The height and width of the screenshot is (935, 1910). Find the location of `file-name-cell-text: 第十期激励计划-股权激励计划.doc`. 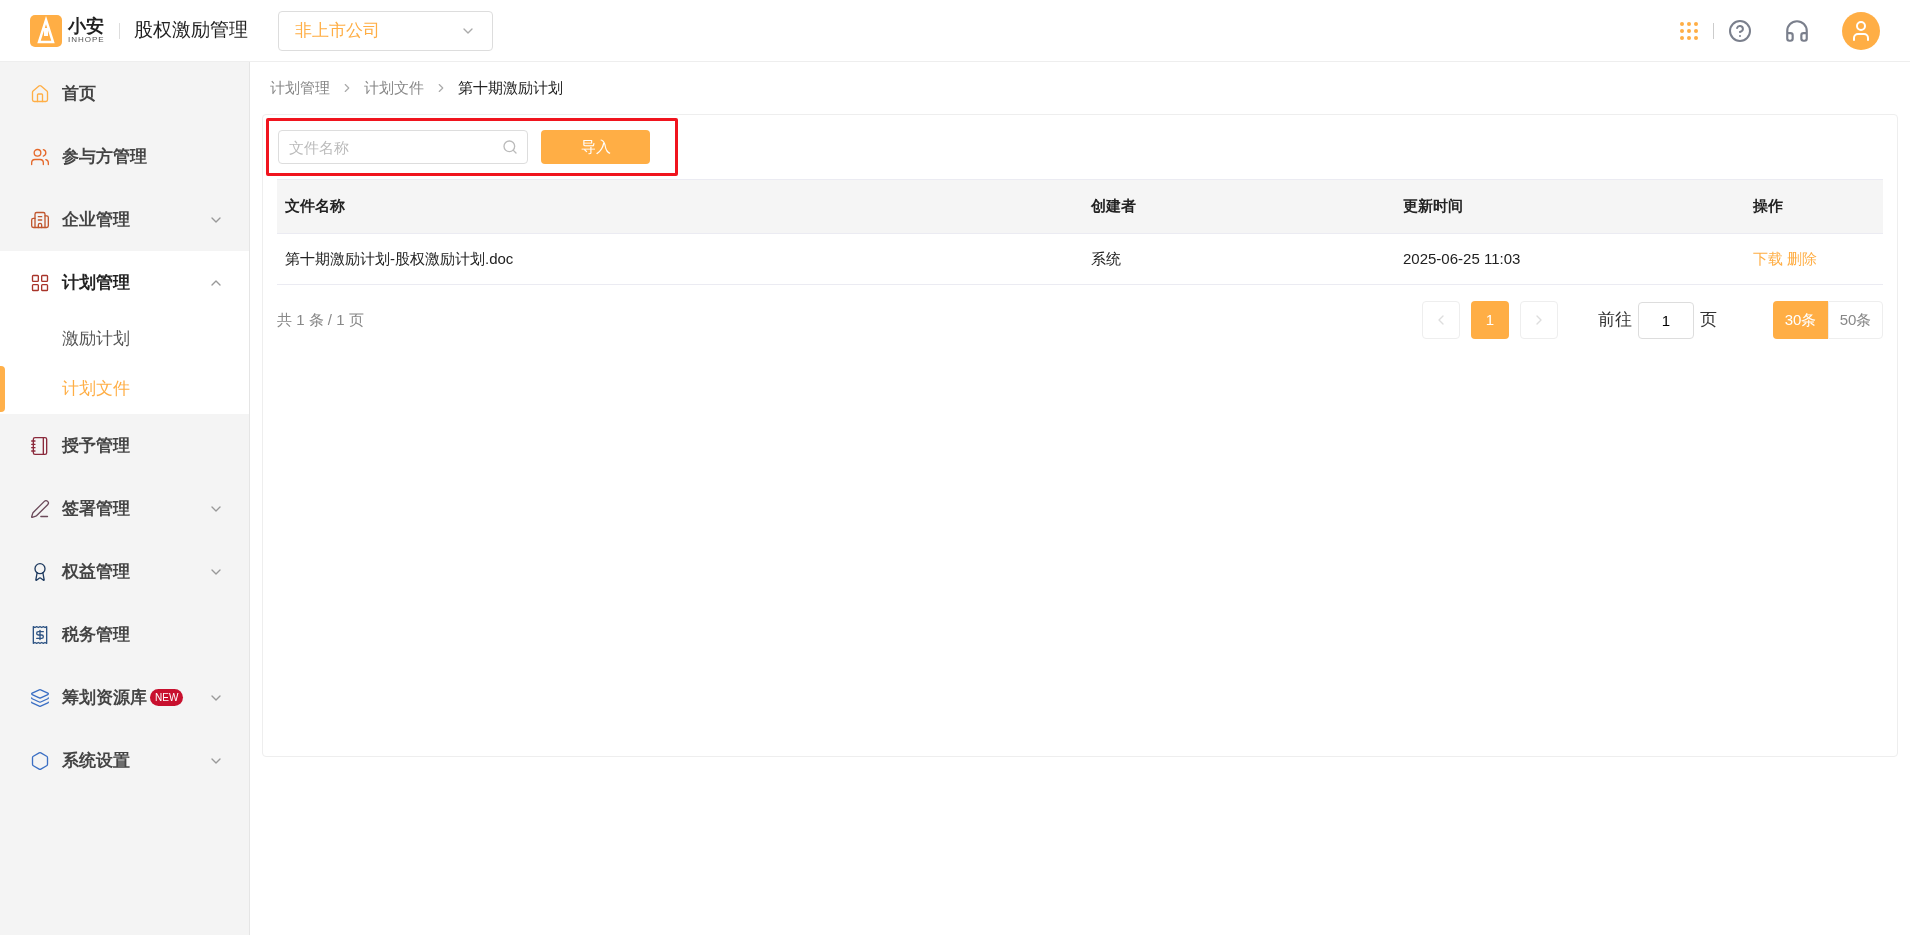

file-name-cell-text: 第十期激励计划-股权激励计划.doc is located at coordinates (399, 258).